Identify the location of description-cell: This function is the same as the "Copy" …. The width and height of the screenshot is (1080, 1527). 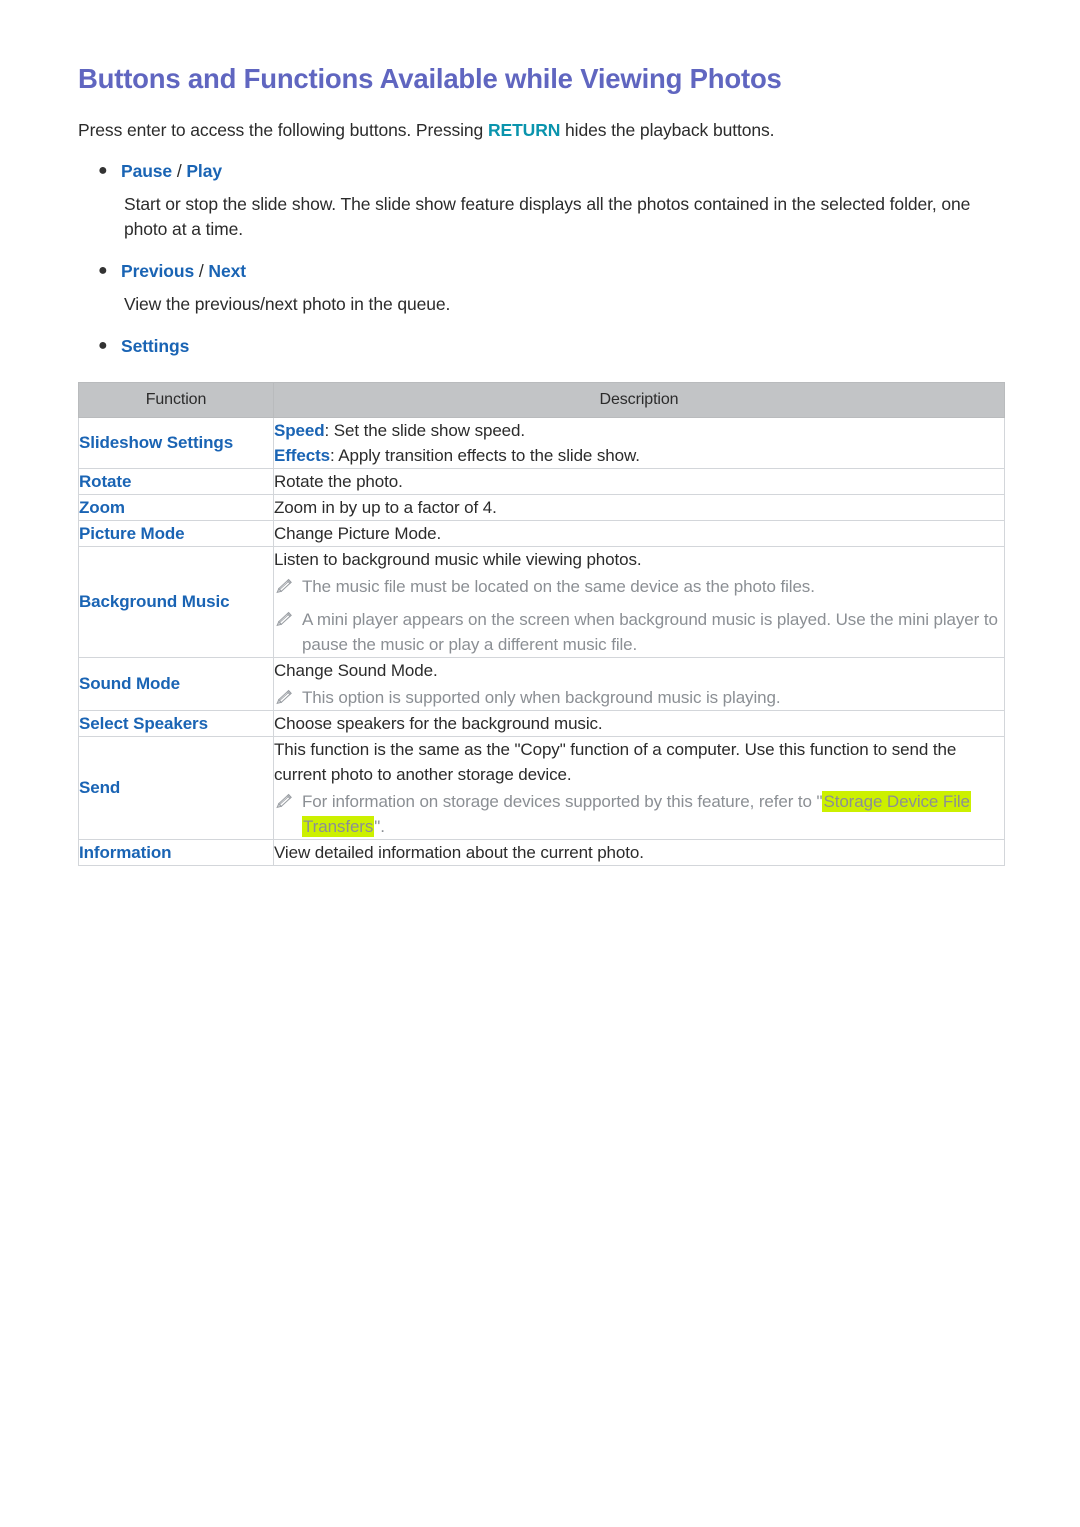
(639, 788).